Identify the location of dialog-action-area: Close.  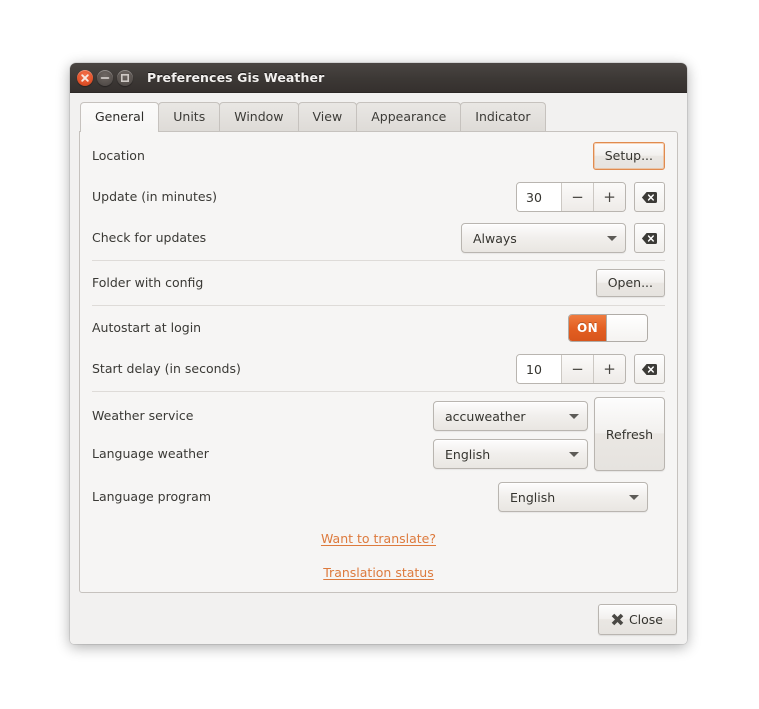
(378, 618).